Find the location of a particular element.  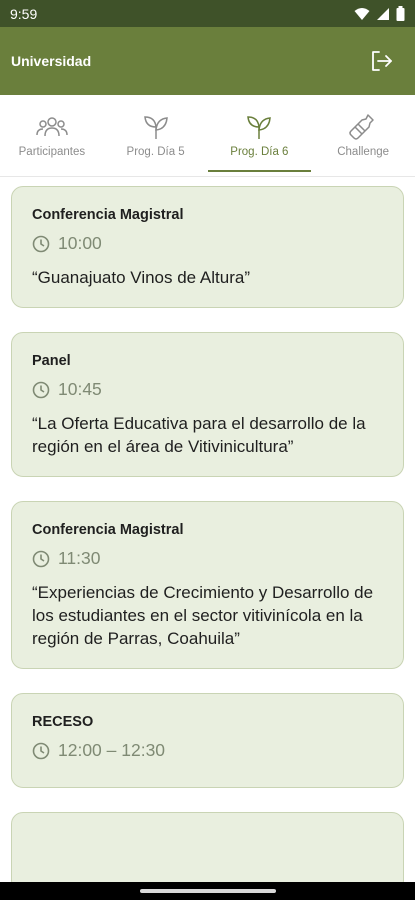

tab-prog-dia-5: Prog. Día 5 is located at coordinates (156, 135).